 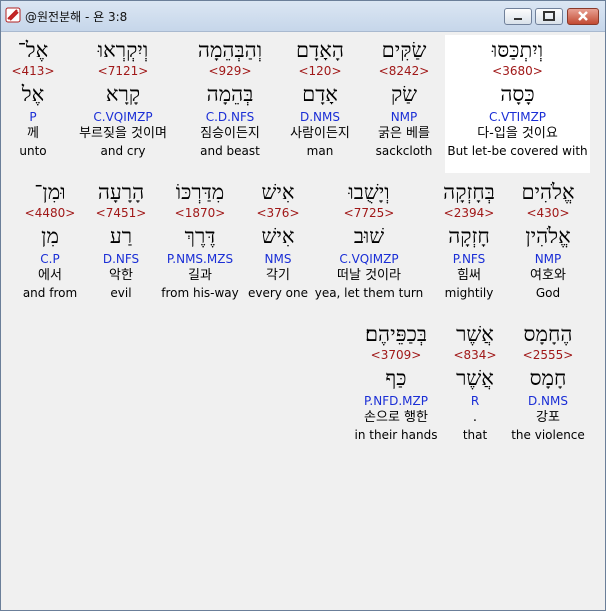 What do you see at coordinates (121, 192) in the screenshot?
I see `hebrew-word: הָרָעָה` at bounding box center [121, 192].